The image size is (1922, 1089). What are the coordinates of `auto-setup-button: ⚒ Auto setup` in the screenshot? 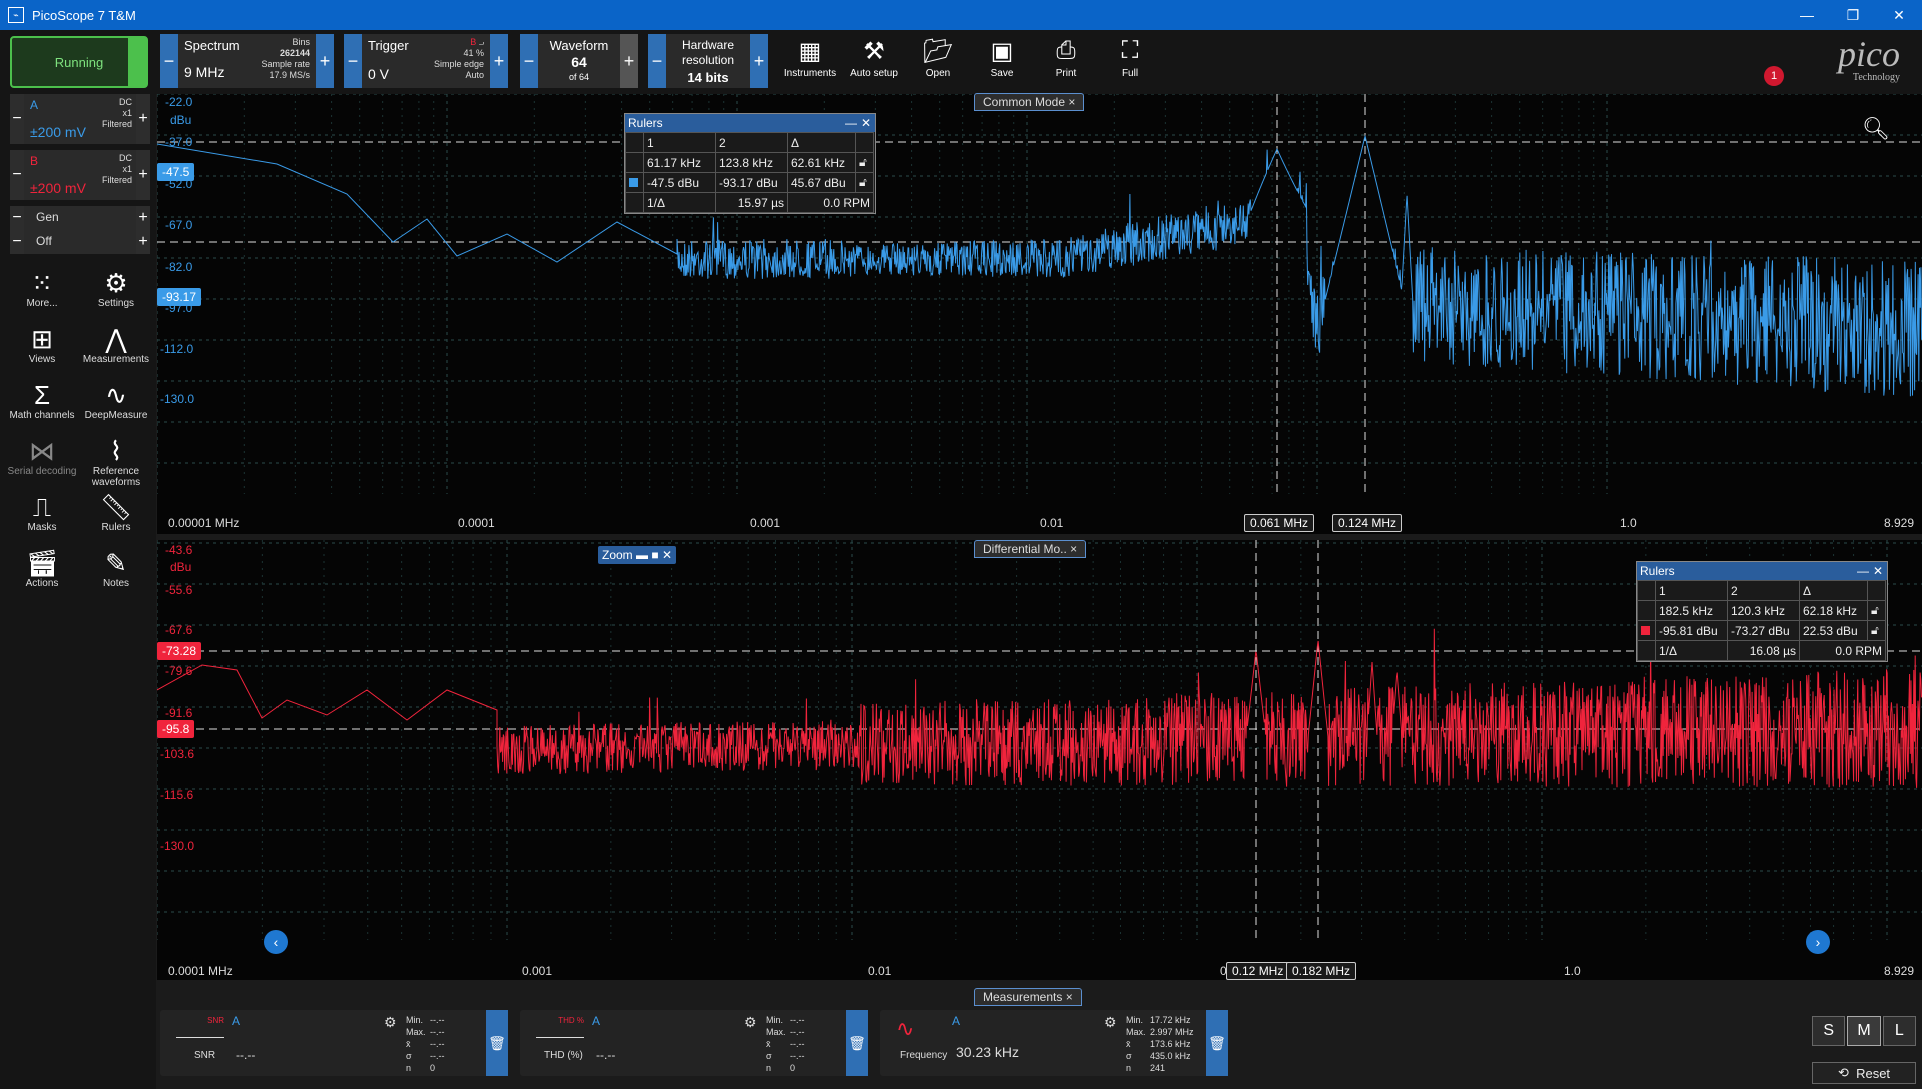 It's located at (874, 61).